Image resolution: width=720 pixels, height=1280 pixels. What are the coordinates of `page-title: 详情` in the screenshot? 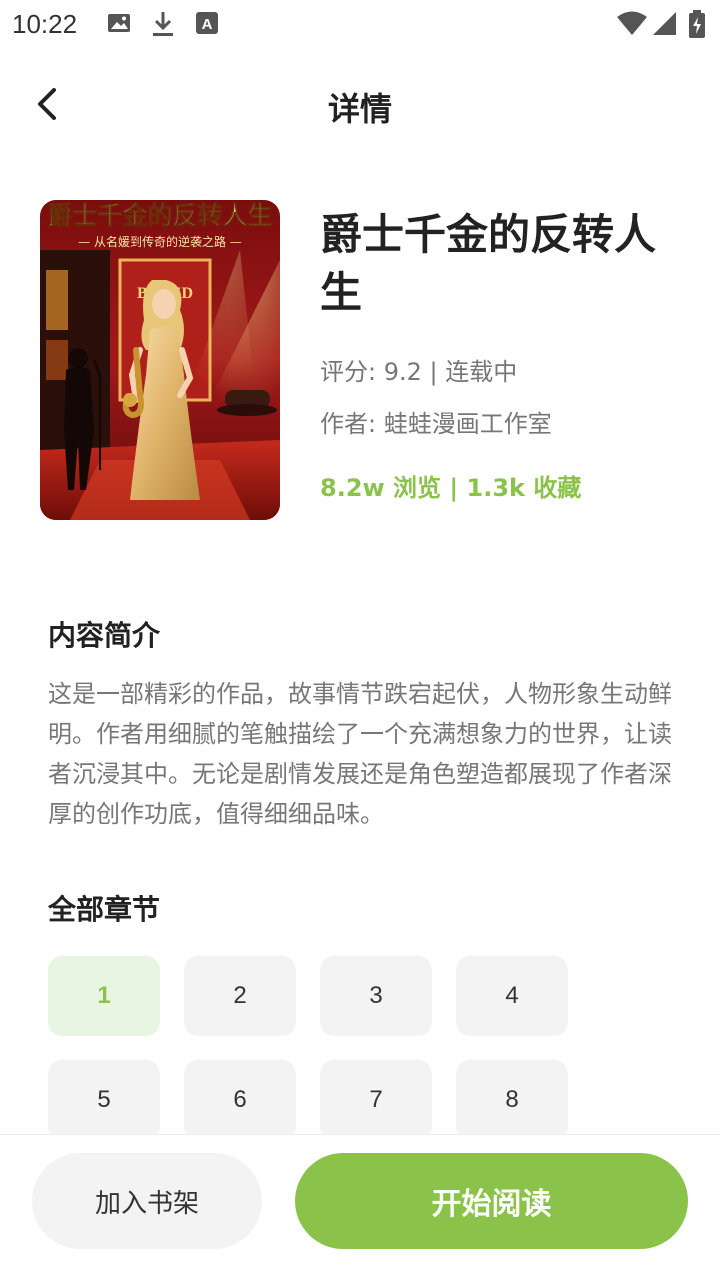 It's located at (359, 109).